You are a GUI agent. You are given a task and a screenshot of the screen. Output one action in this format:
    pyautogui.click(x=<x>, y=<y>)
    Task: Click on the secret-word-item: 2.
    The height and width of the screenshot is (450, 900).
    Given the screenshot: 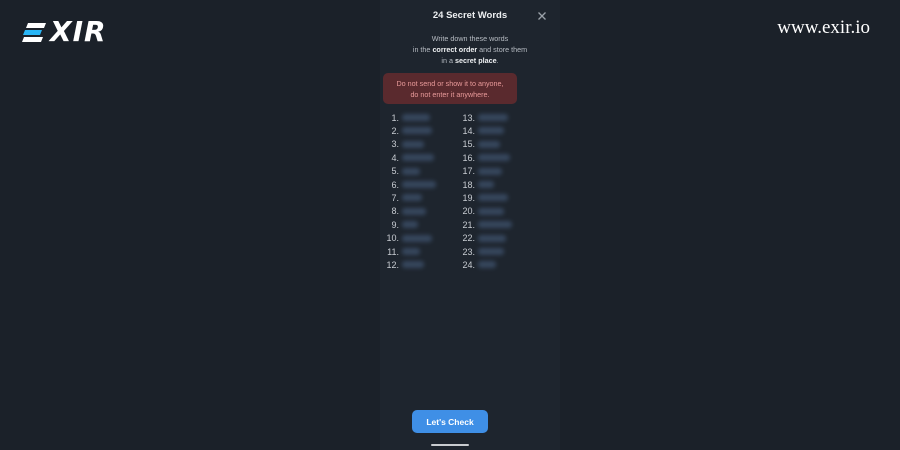 What is the action you would take?
    pyautogui.click(x=408, y=130)
    